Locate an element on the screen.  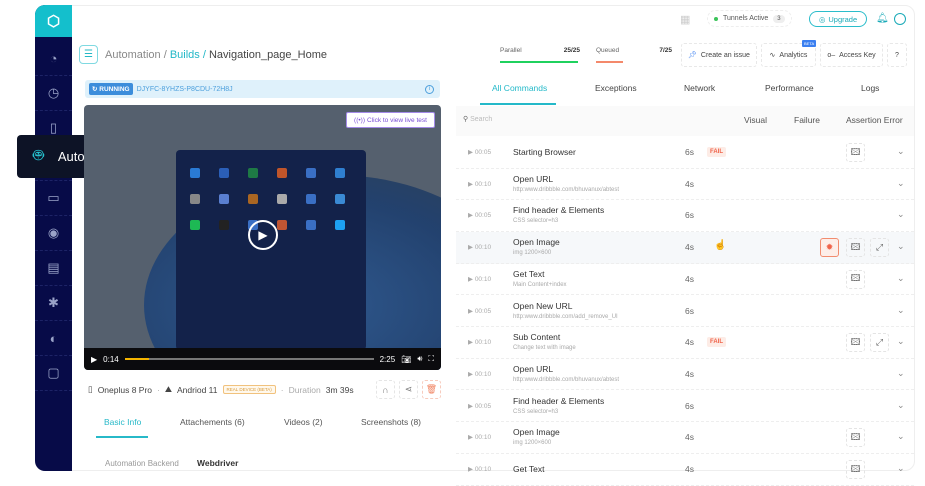
queued-bar is located at coordinates (609, 62).